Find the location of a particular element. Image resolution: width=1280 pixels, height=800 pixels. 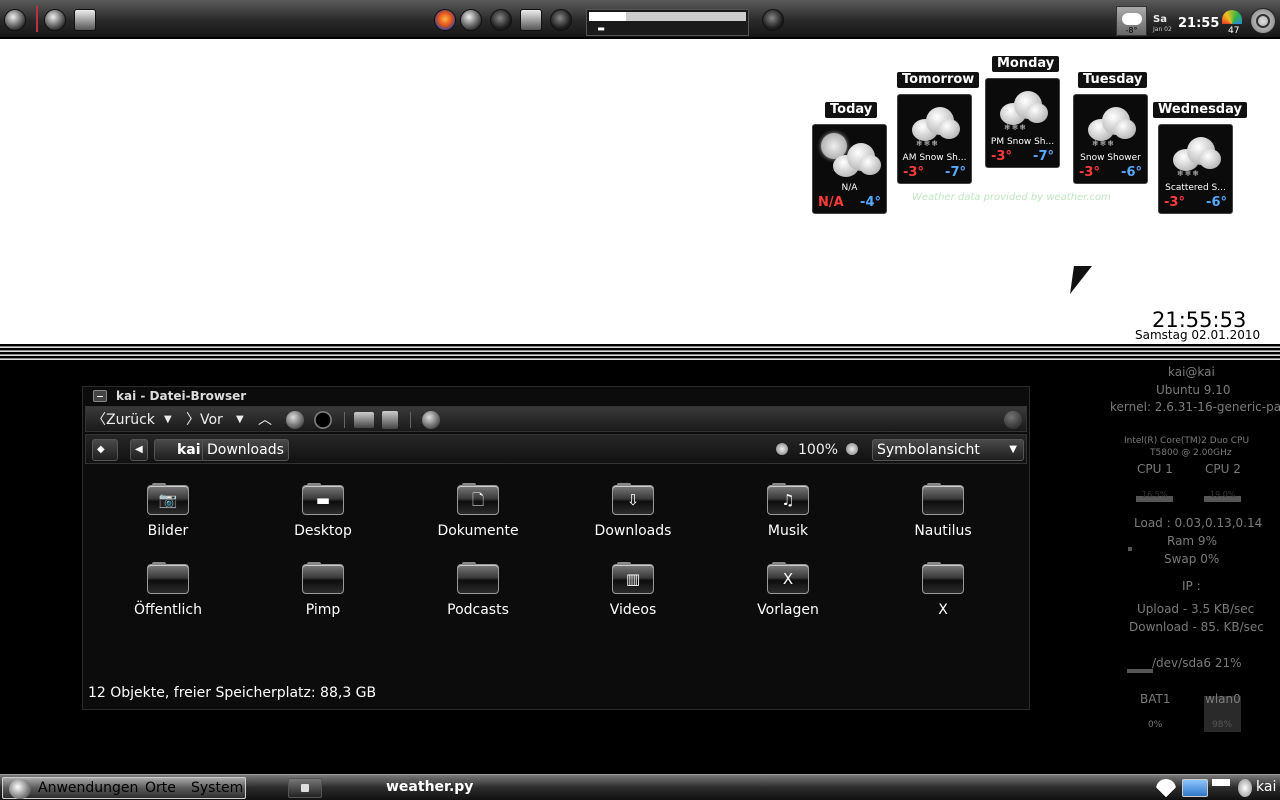

window-titlebar: kai - Datei-Browser is located at coordinates (556, 396).